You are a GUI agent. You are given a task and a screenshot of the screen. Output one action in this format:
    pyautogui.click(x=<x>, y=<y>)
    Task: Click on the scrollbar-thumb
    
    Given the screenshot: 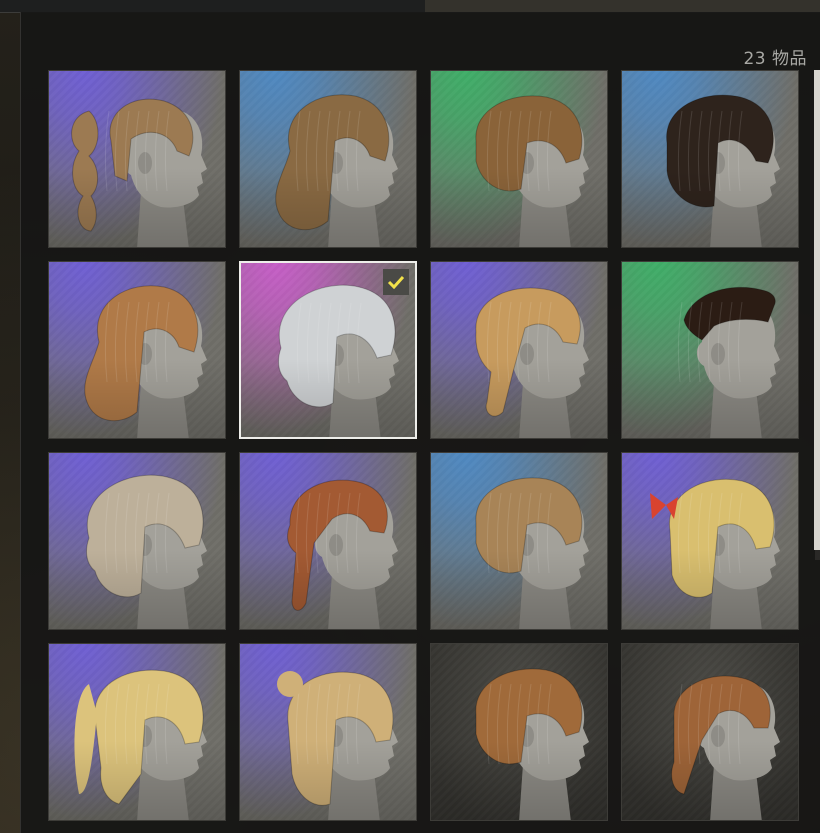 What is the action you would take?
    pyautogui.click(x=817, y=310)
    